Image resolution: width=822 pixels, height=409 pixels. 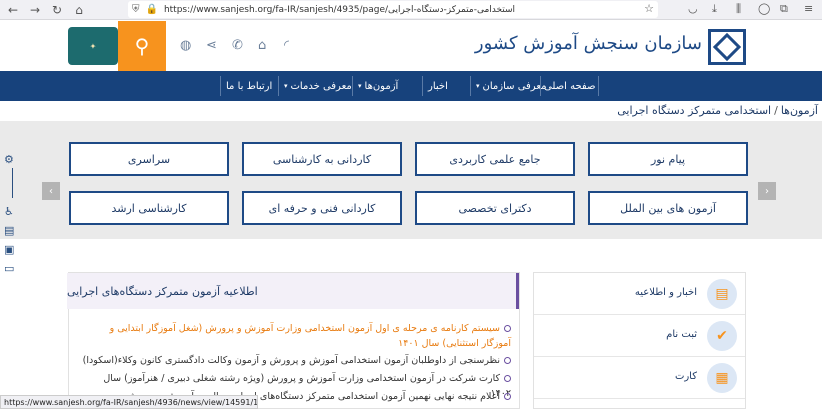 What do you see at coordinates (9, 268) in the screenshot?
I see `chat-icon: ▭` at bounding box center [9, 268].